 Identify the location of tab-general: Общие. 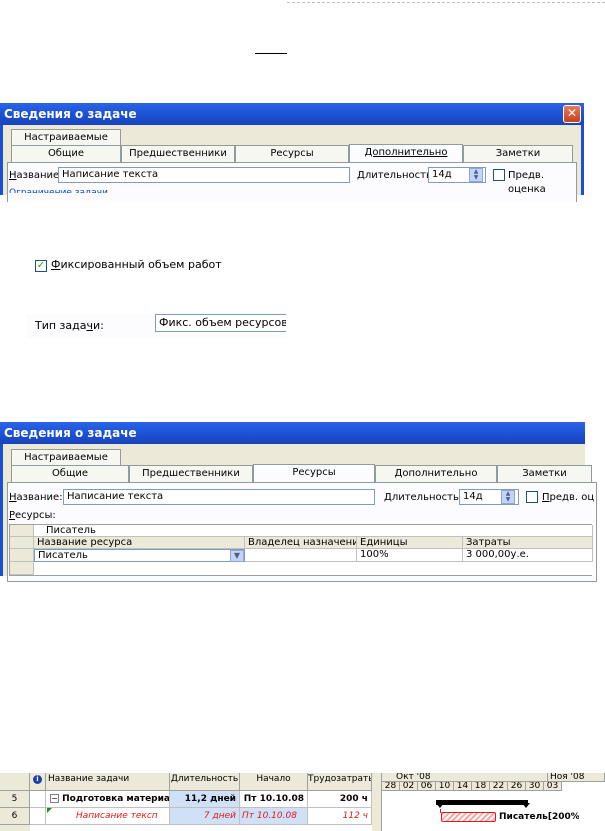
(66, 153).